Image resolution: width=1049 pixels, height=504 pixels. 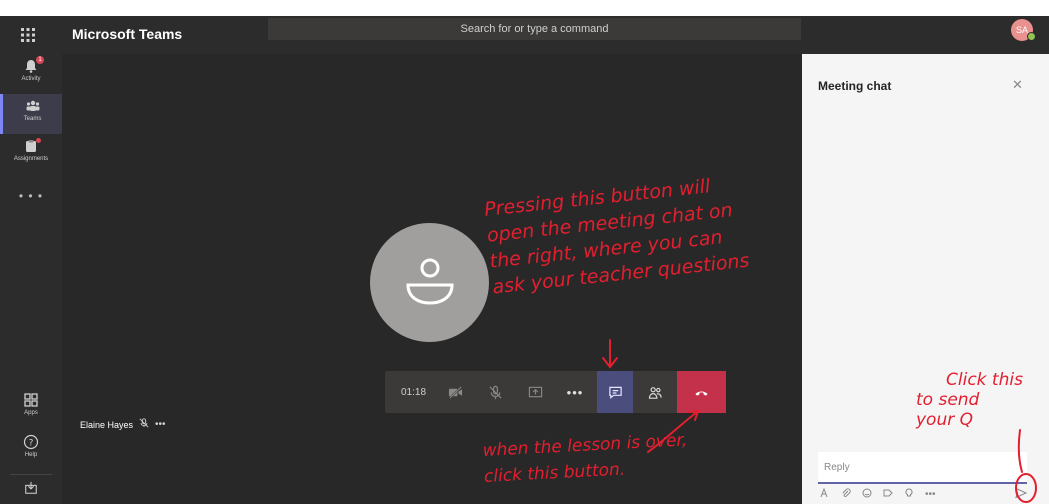 I want to click on app-launcher-icon, so click(x=28, y=35).